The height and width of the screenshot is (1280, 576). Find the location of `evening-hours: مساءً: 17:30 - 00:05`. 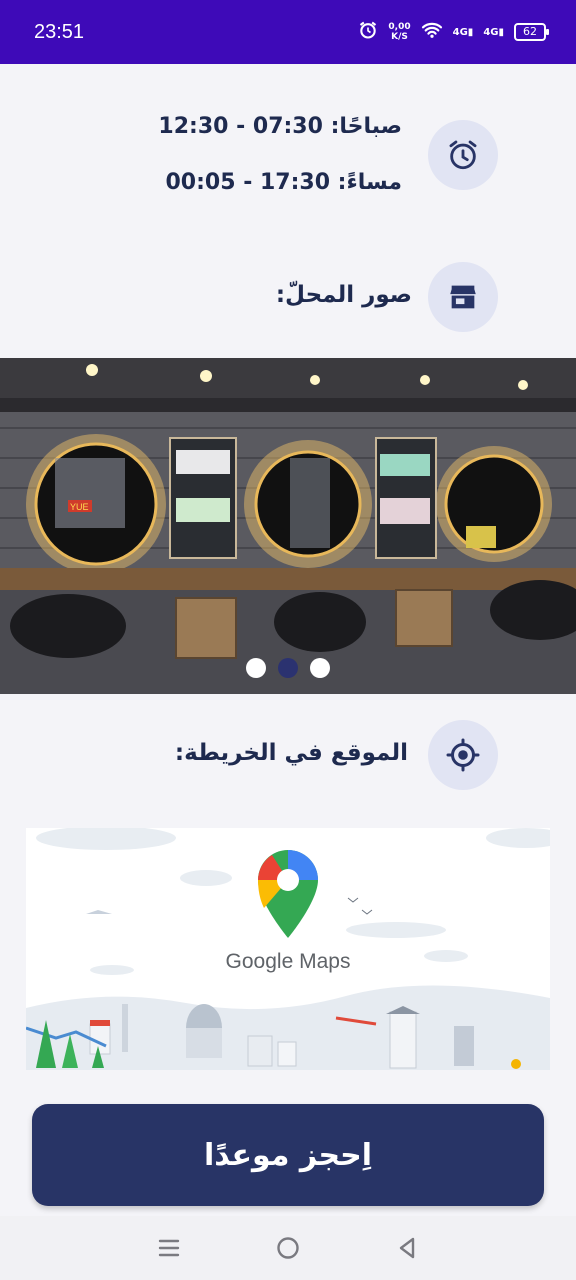

evening-hours: مساءً: 17:30 - 00:05 is located at coordinates (284, 182).